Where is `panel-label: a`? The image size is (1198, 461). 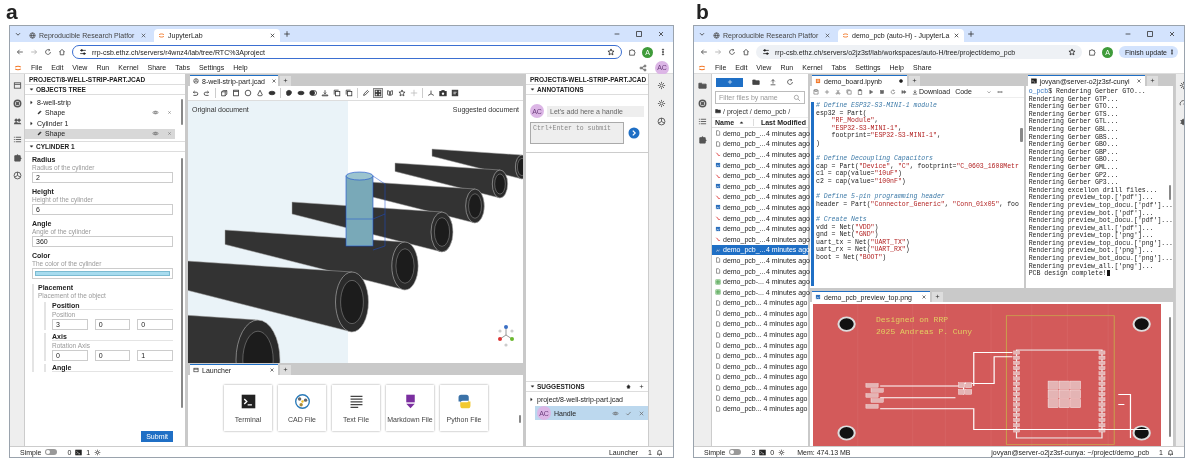 panel-label: a is located at coordinates (11, 12).